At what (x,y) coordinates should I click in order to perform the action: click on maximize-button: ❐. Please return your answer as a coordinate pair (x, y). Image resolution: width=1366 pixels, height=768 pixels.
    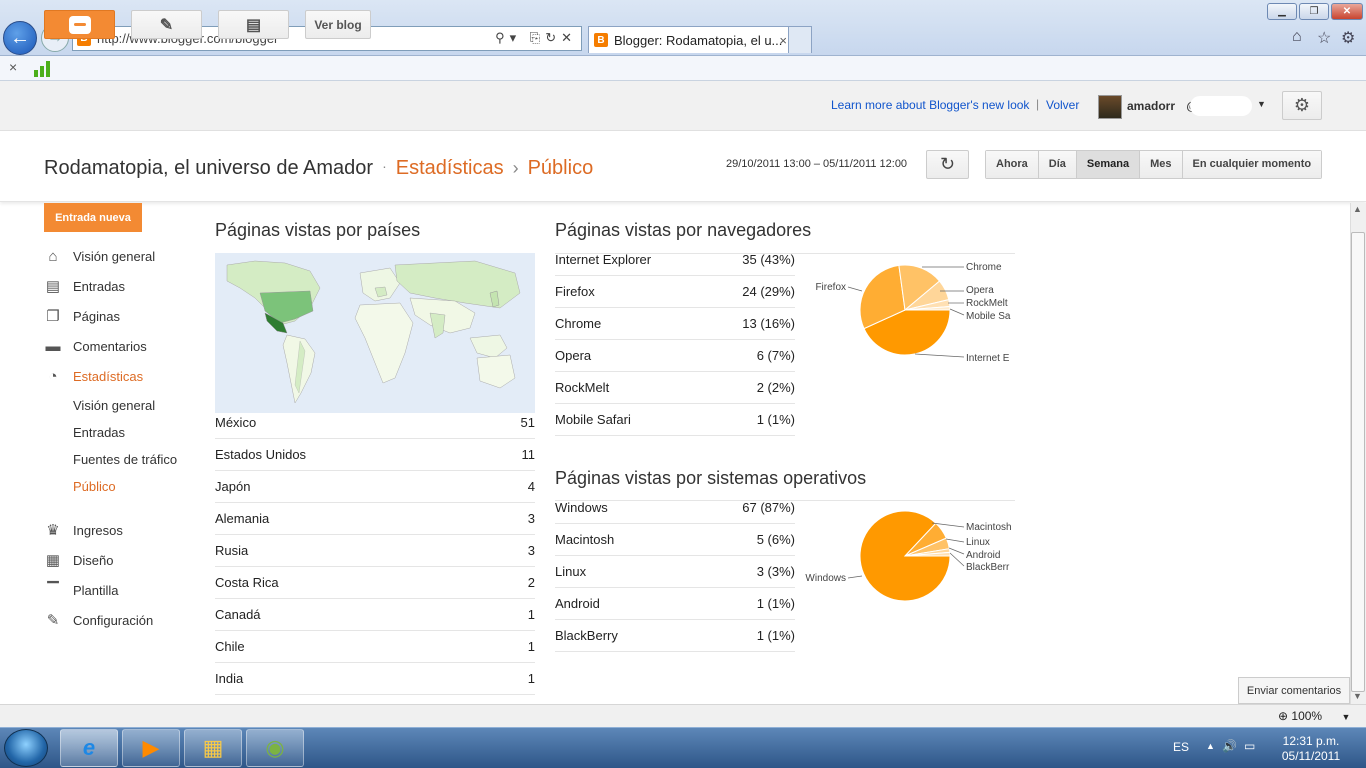
    Looking at the image, I should click on (1314, 11).